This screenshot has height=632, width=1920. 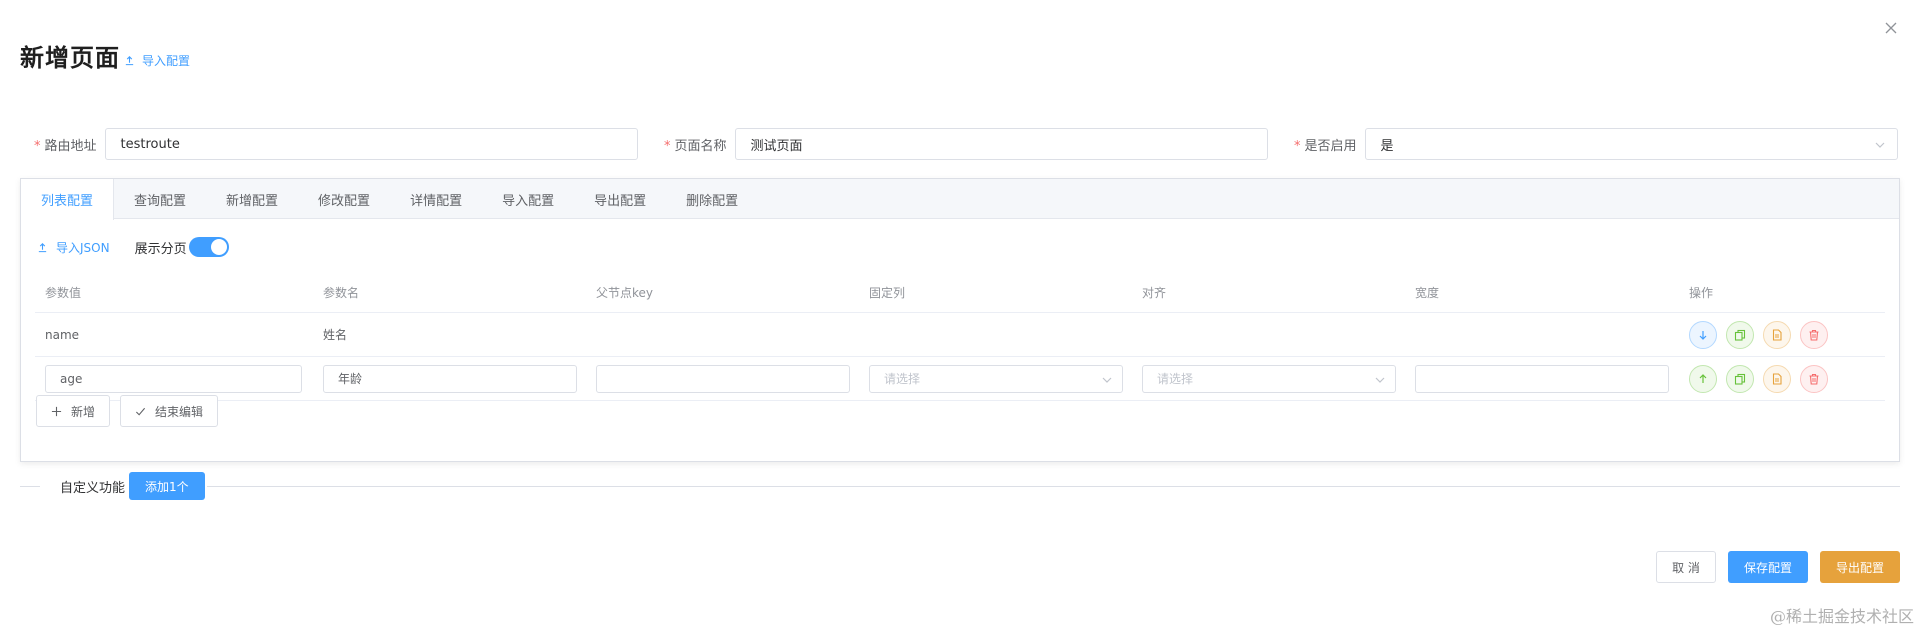 I want to click on move-up-button, so click(x=1703, y=378).